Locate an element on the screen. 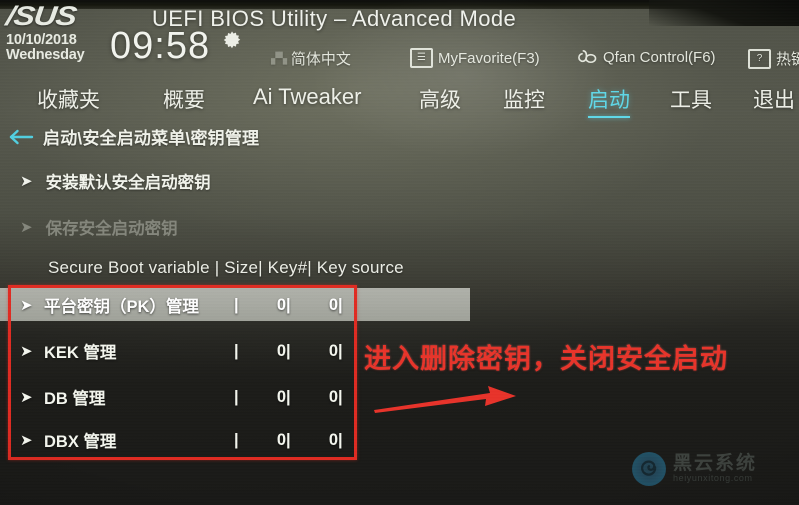  my-favorite-button: ☰ MyFavorite(F3) is located at coordinates (475, 58).